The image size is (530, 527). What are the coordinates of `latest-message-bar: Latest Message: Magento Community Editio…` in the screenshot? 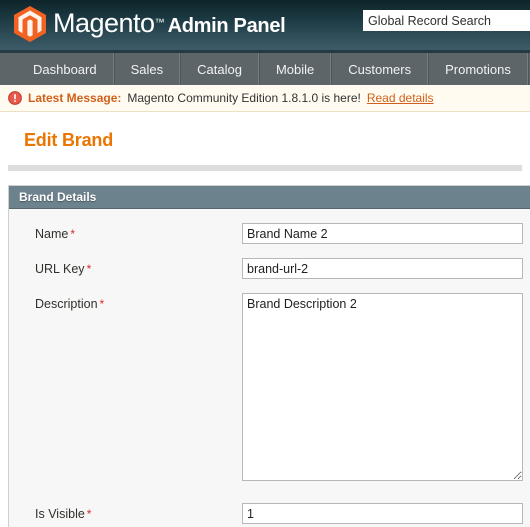 It's located at (265, 98).